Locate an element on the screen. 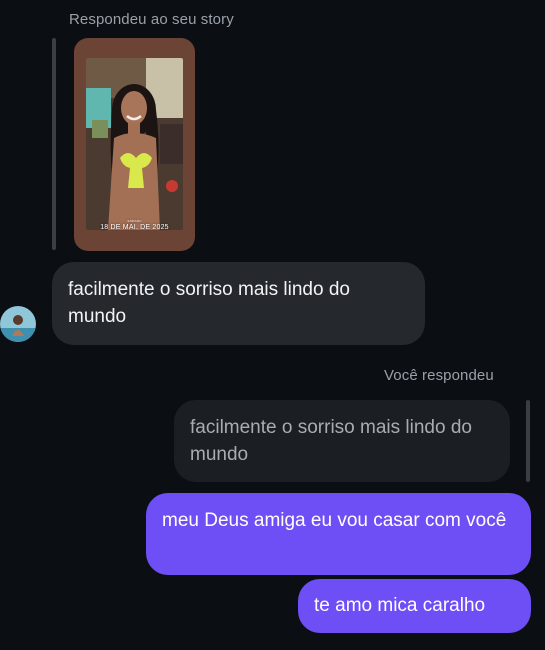 This screenshot has width=545, height=650. reply-quote-bar is located at coordinates (528, 441).